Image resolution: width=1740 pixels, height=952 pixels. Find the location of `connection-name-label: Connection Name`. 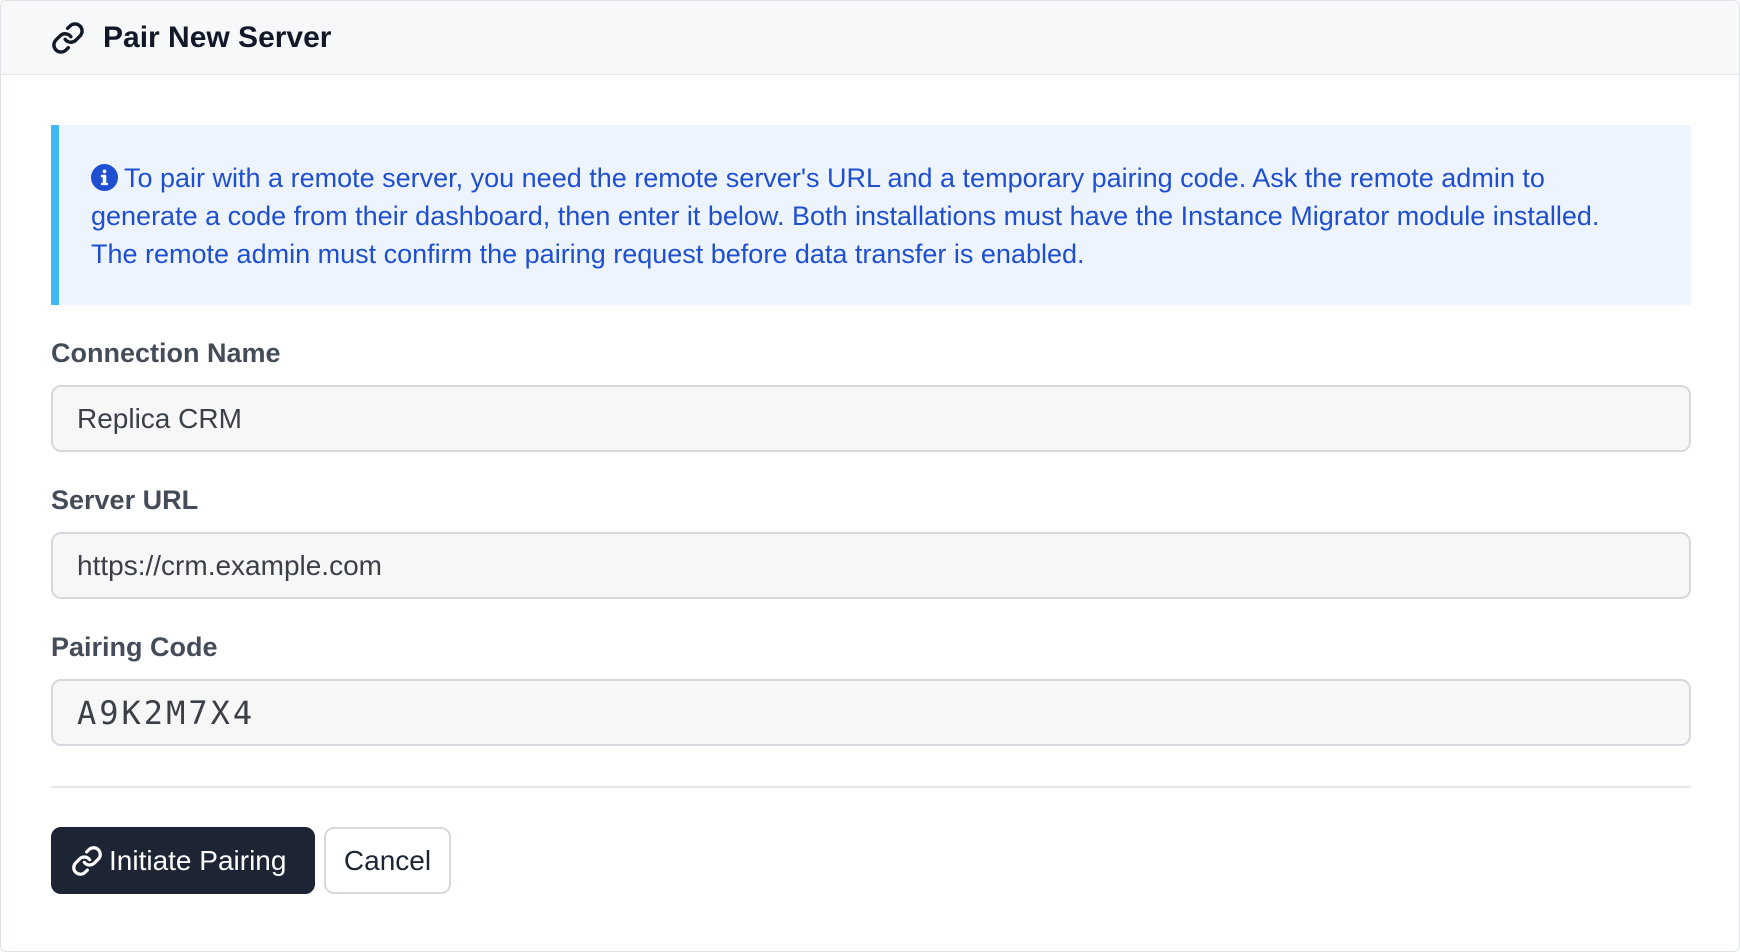

connection-name-label: Connection Name is located at coordinates (166, 353).